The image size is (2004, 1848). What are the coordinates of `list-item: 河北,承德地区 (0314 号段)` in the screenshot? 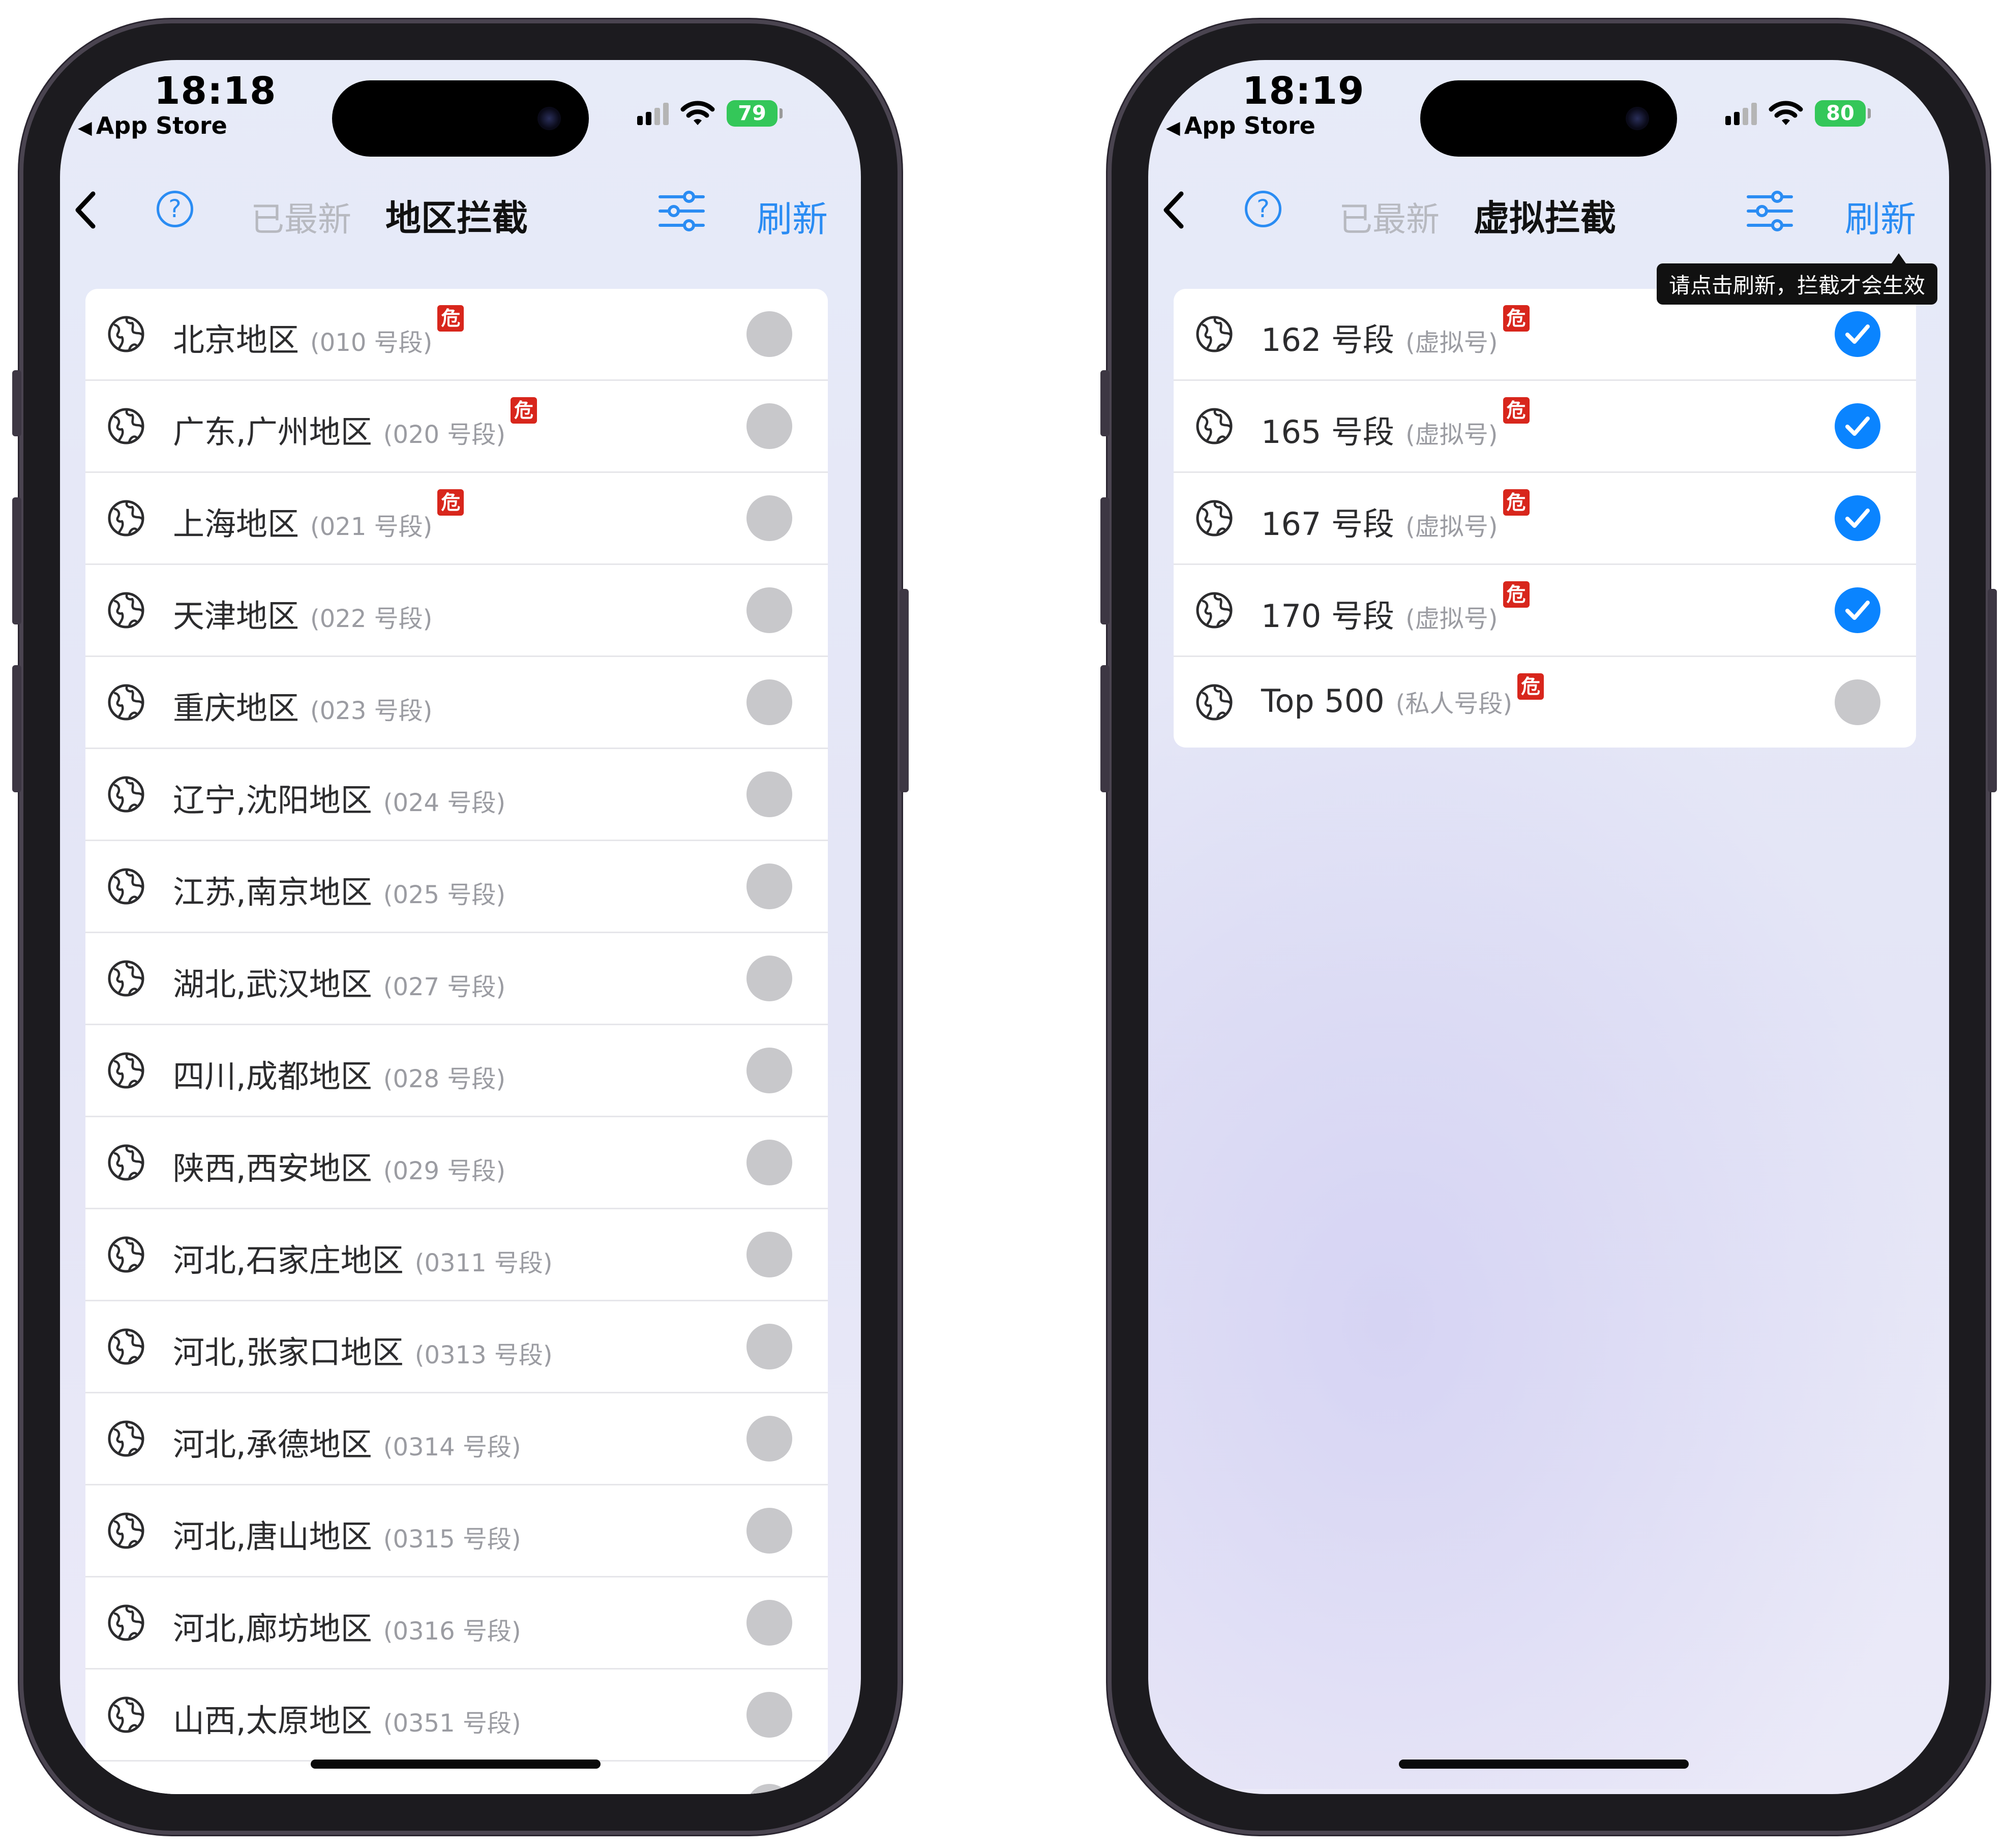 It's located at (456, 1439).